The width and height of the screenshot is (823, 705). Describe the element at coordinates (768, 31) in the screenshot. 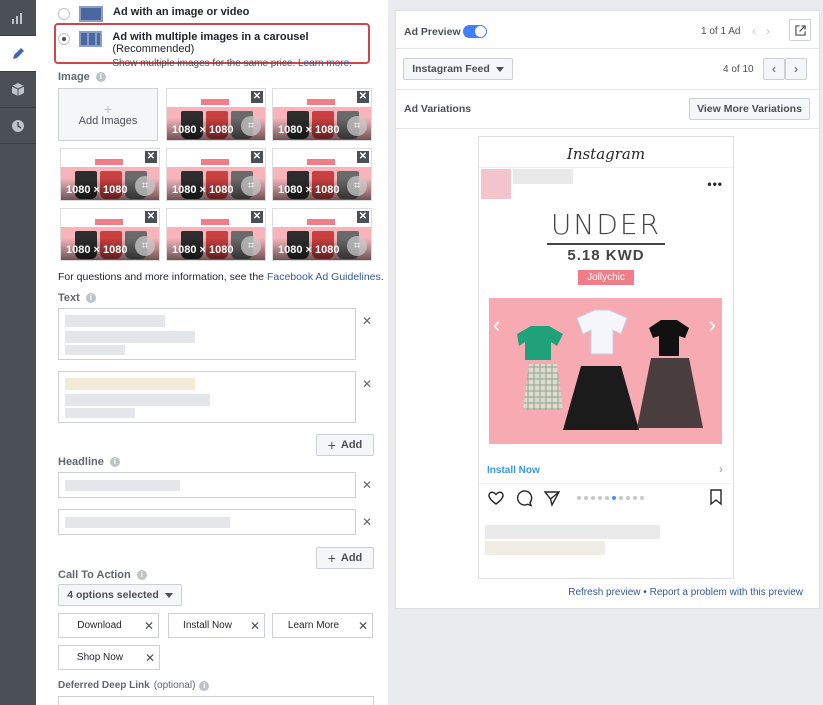

I see `next-ad-icon: ›` at that location.